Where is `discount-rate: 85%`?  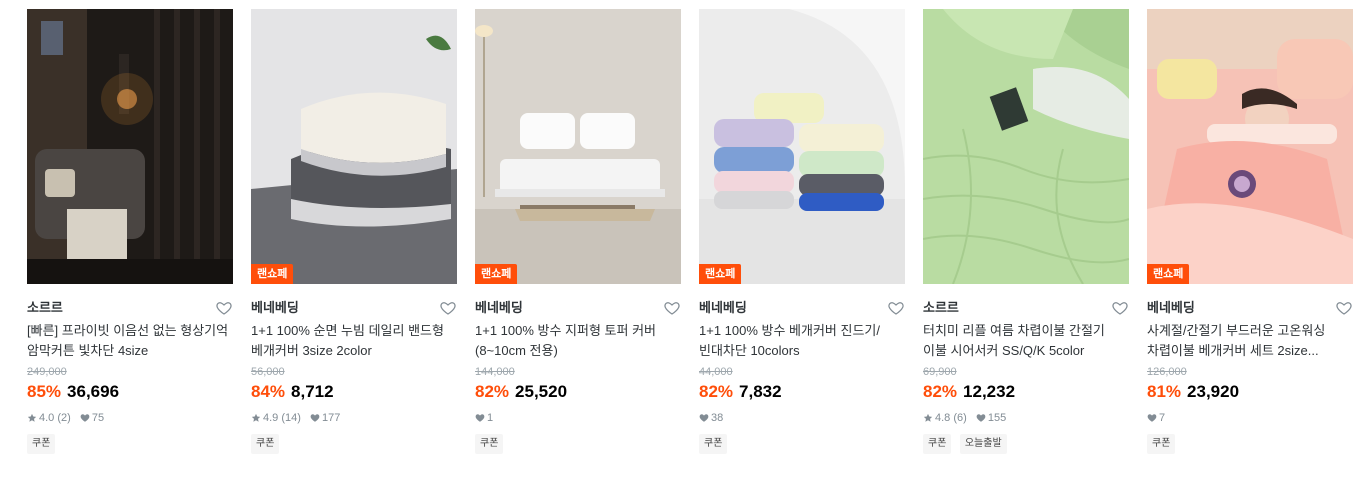 discount-rate: 85% is located at coordinates (44, 391).